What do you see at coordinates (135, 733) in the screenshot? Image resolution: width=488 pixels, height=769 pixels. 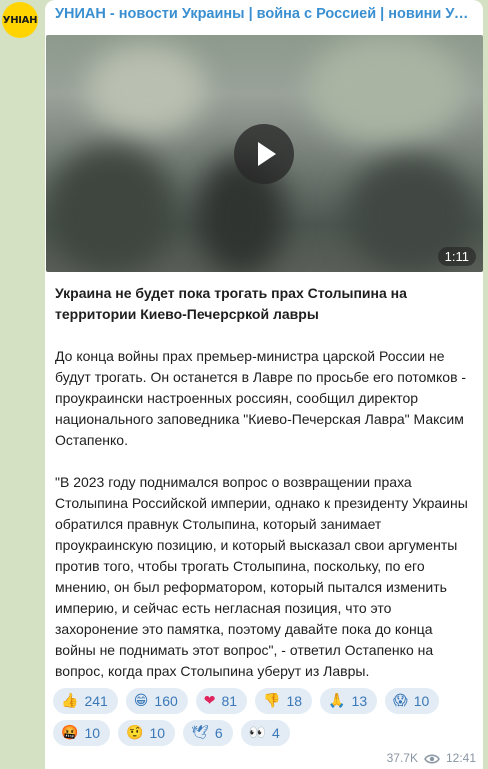 I see `raised-eyebrow-icon: 🤨` at bounding box center [135, 733].